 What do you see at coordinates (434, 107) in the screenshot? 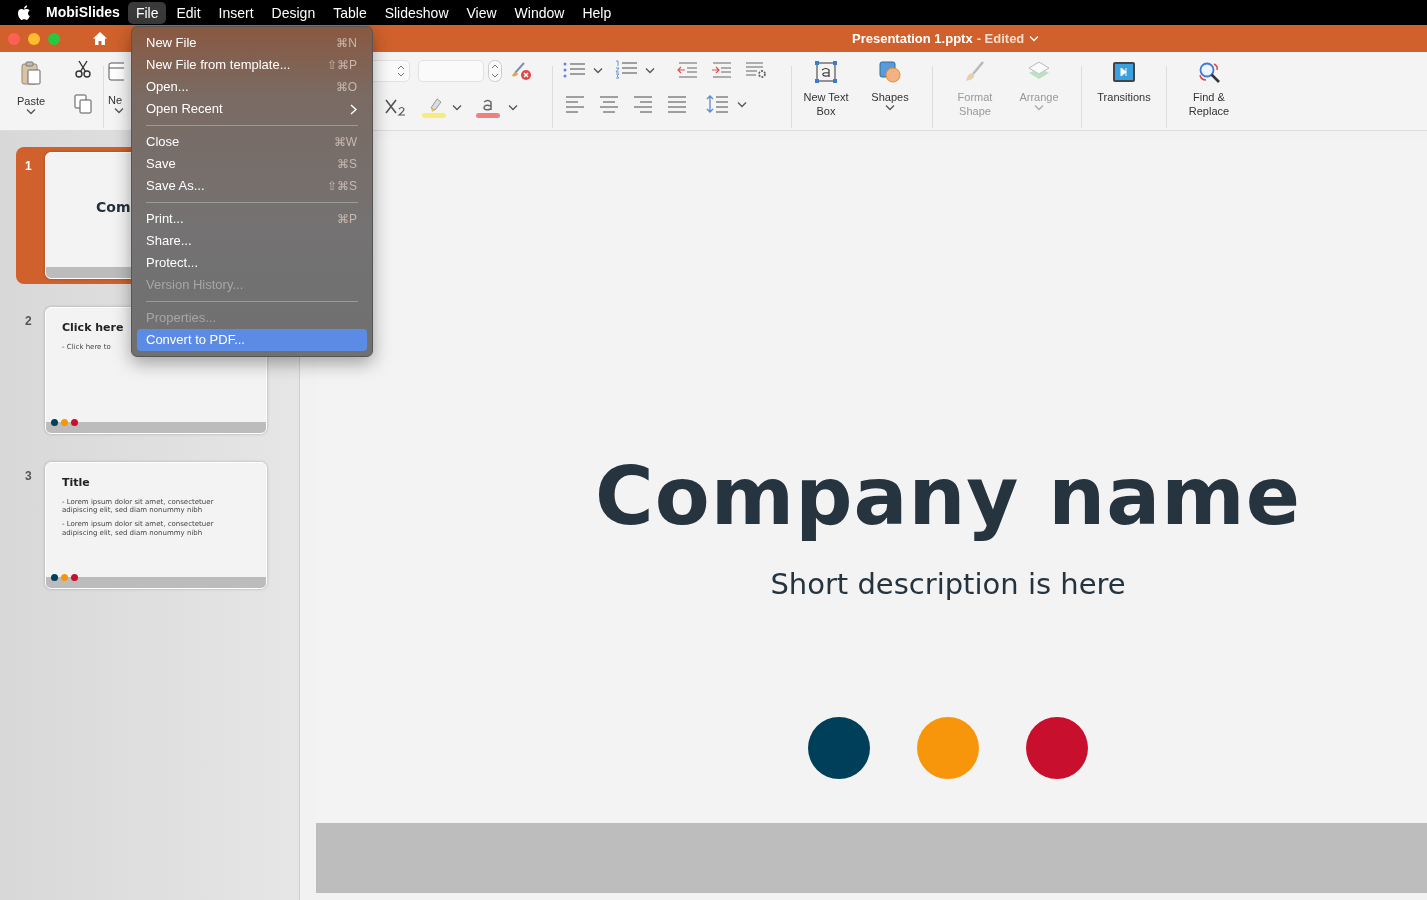
I see `highlighter-icon` at bounding box center [434, 107].